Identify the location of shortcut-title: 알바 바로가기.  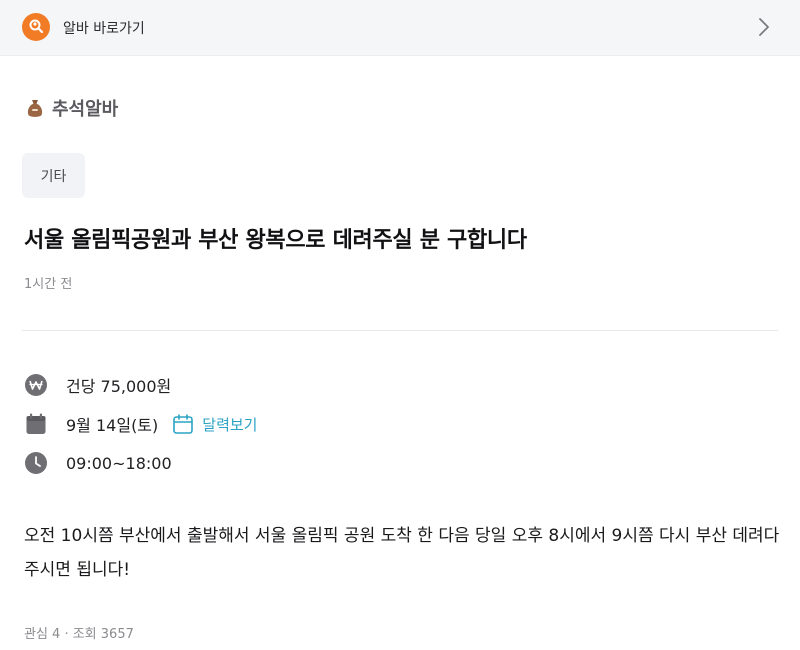
(104, 28).